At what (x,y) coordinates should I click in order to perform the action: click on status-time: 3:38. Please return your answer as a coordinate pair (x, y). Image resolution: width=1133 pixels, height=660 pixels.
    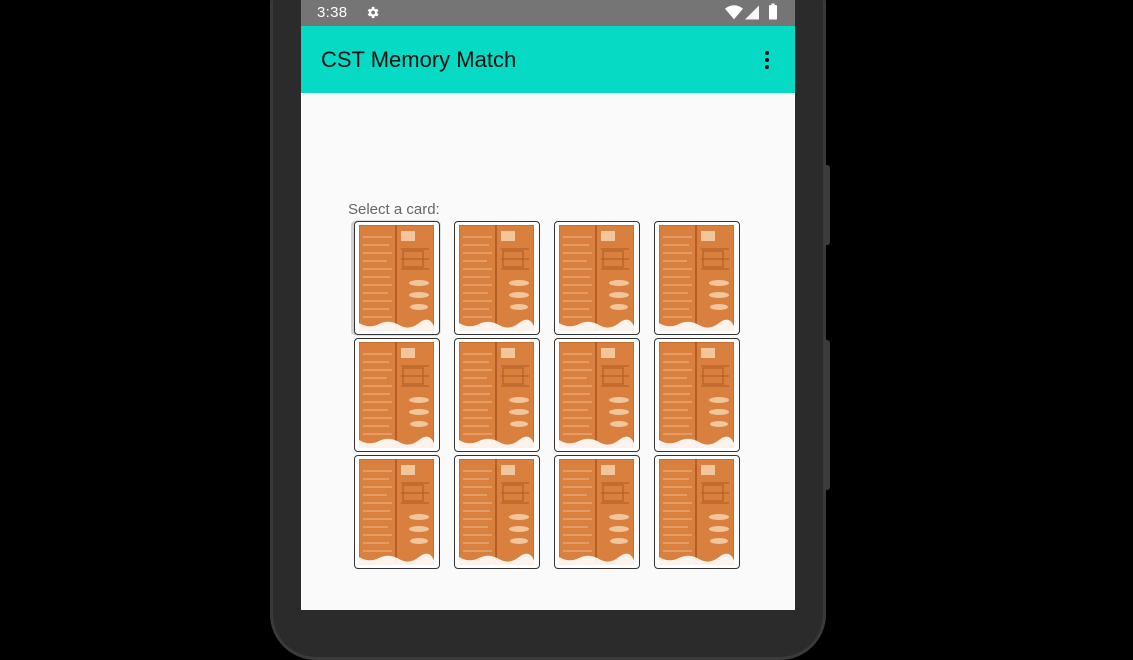
    Looking at the image, I should click on (332, 12).